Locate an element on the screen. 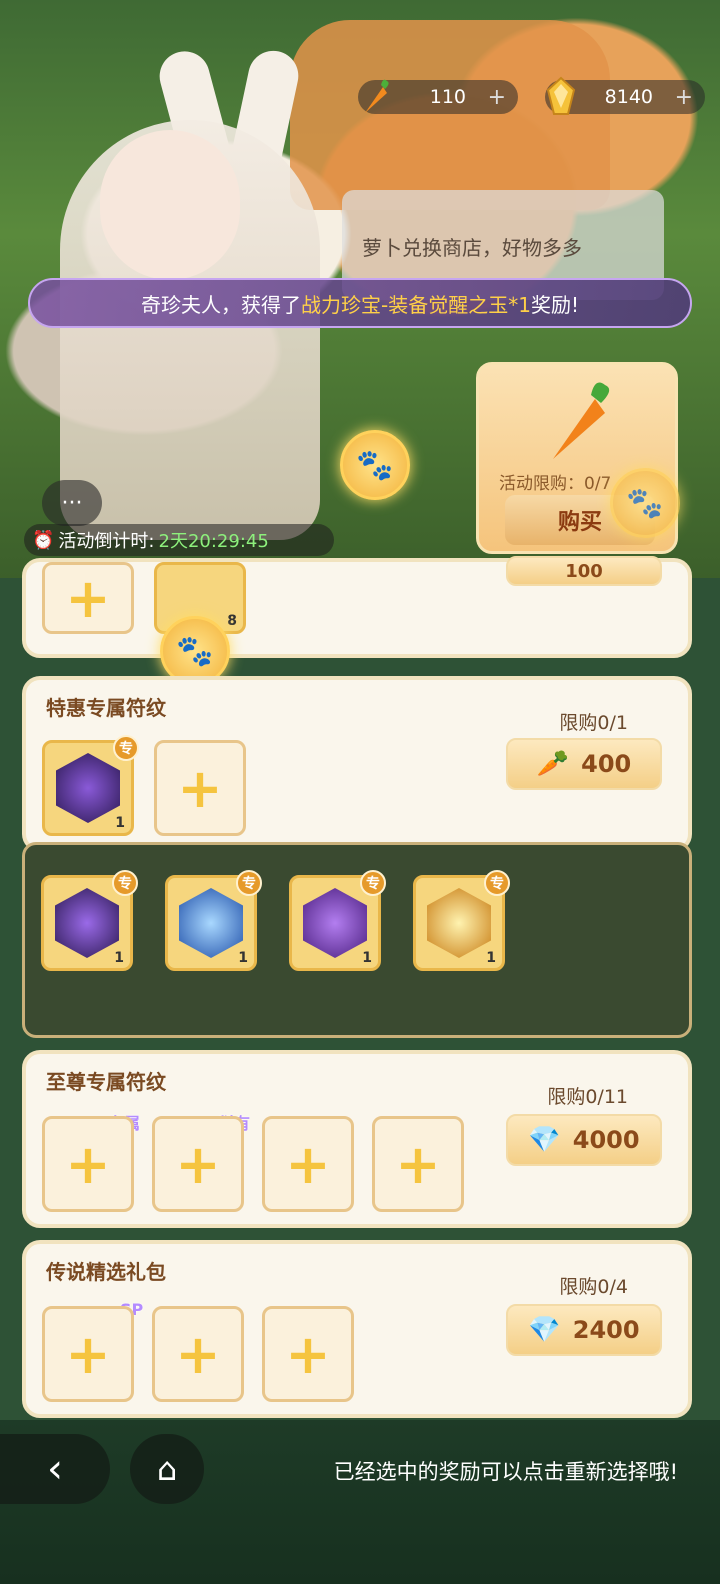 This screenshot has width=720, height=1584. purple-dragon-rune-icon is located at coordinates (335, 923).